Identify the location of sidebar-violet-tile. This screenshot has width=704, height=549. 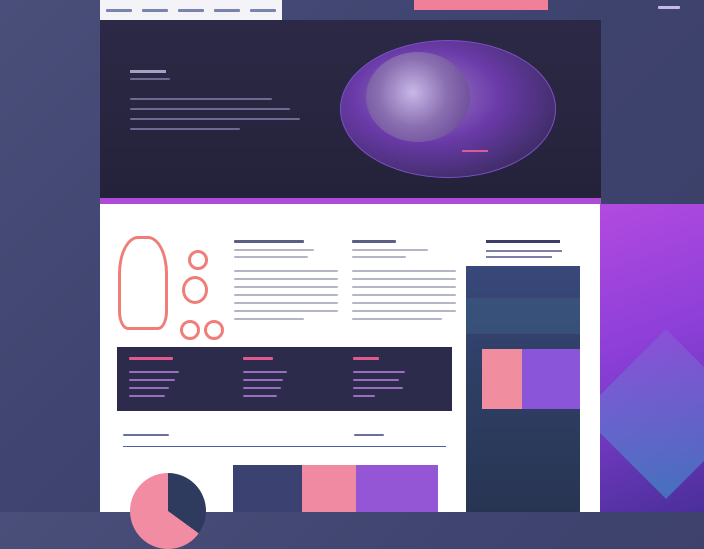
(551, 379).